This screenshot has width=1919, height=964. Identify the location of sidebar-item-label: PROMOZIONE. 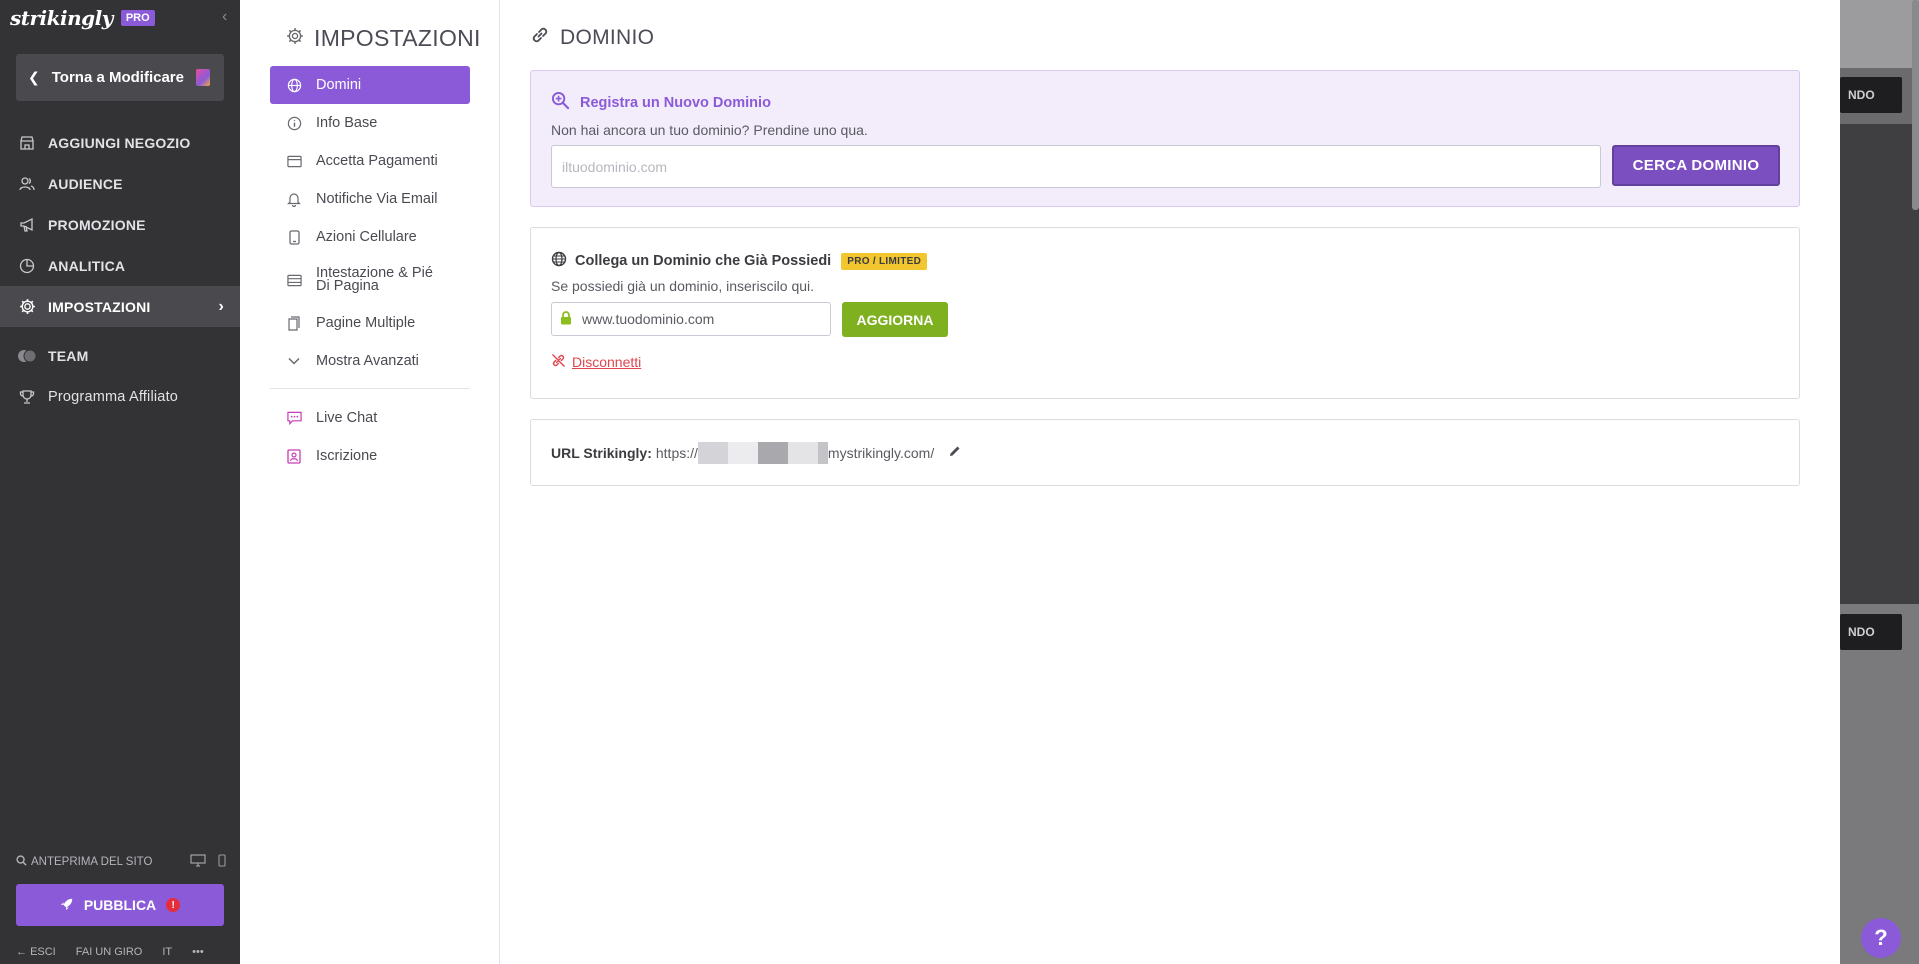
(97, 224).